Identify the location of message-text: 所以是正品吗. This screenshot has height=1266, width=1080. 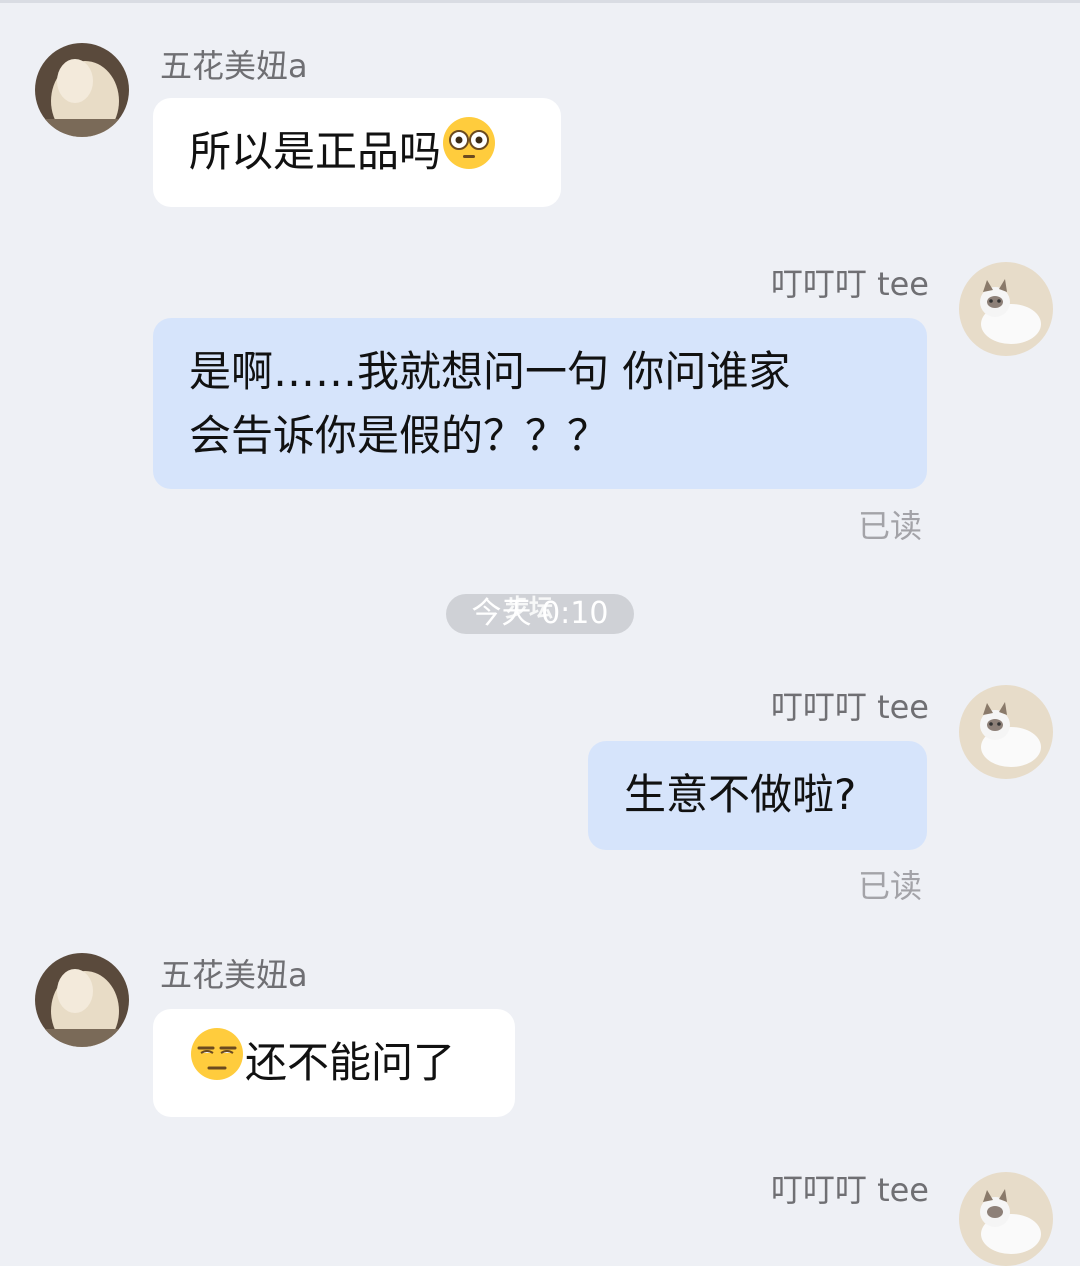
(315, 151).